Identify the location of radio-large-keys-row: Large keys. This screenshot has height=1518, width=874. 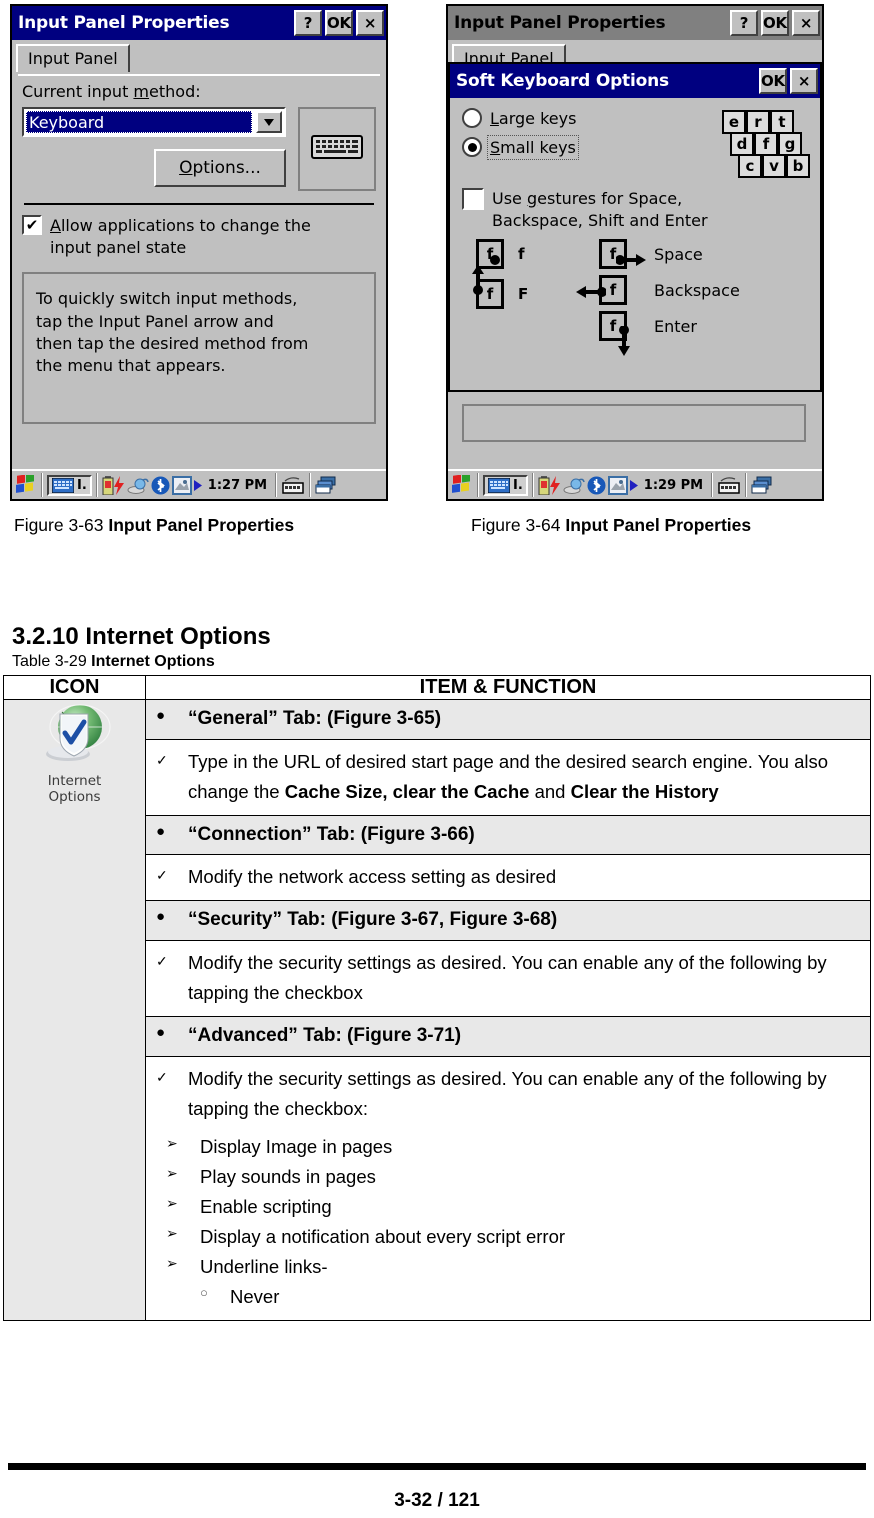
(587, 118).